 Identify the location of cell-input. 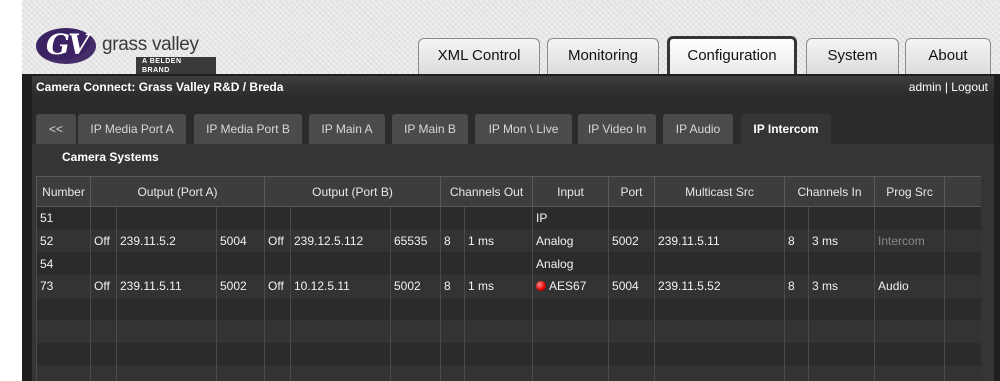
(570, 354).